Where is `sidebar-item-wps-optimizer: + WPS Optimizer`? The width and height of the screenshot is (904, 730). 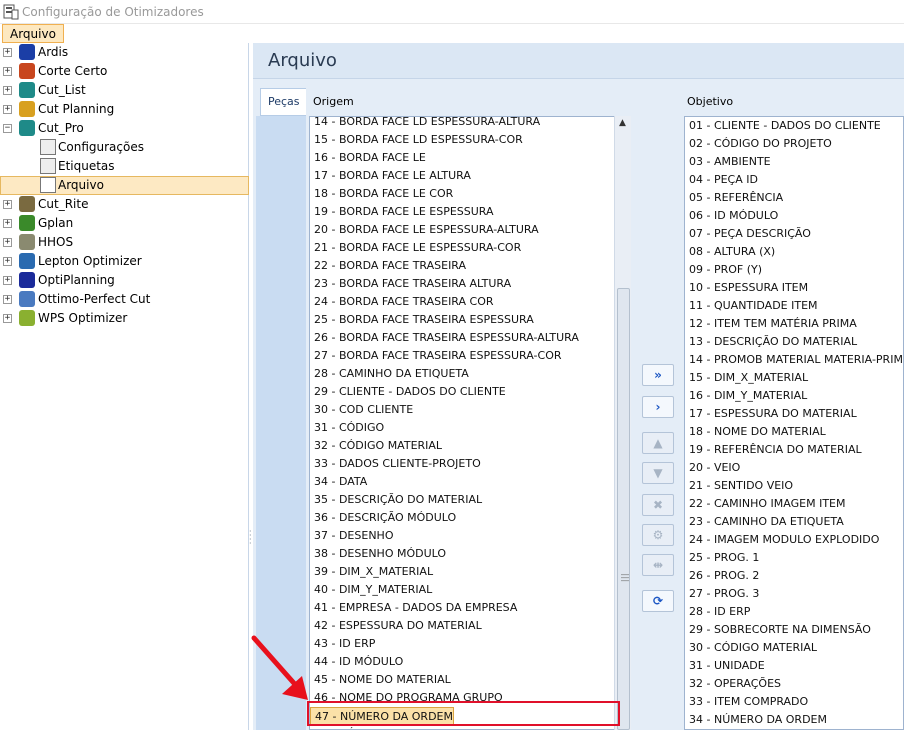
sidebar-item-wps-optimizer: + WPS Optimizer is located at coordinates (124, 318).